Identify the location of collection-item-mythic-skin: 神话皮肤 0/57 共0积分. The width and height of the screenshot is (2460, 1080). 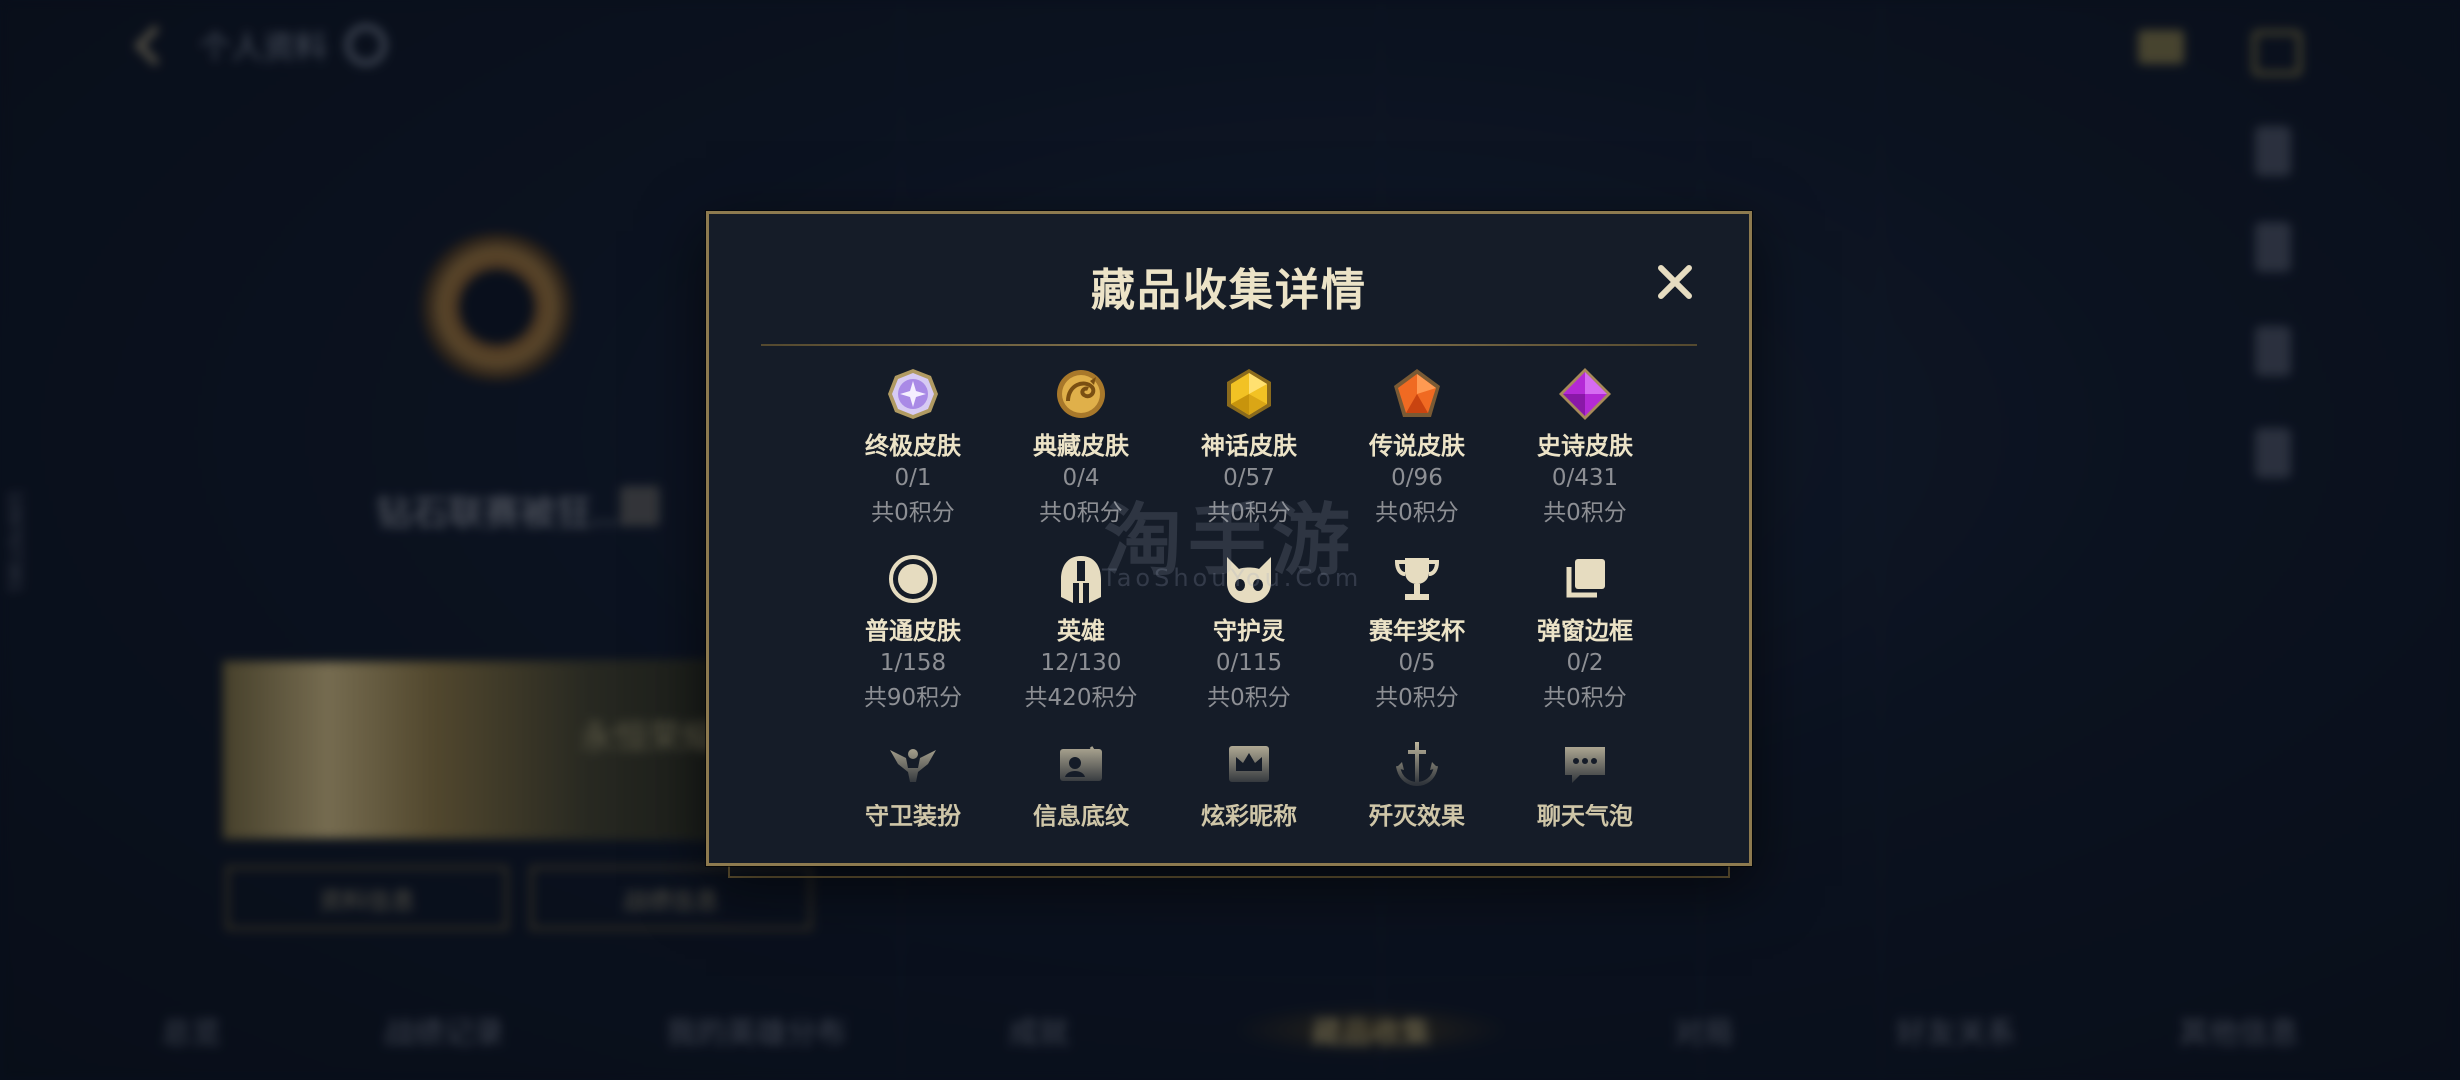
(1249, 446).